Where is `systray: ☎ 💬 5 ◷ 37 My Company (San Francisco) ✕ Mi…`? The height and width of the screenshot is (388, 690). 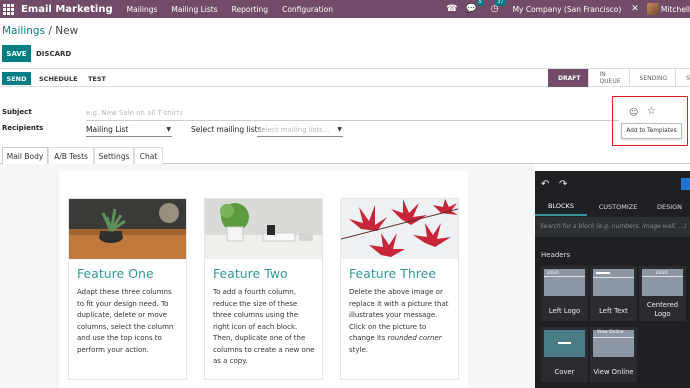
systray: ☎ 💬 5 ◷ 37 My Company (San Francisco) ✕ Mi… is located at coordinates (568, 9).